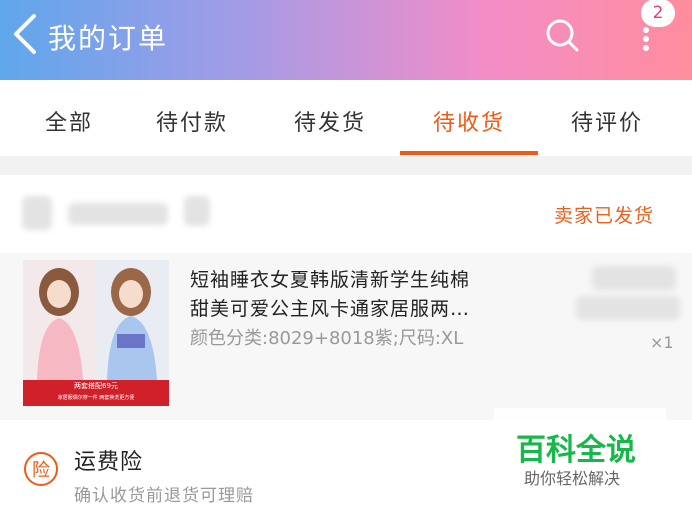 Image resolution: width=692 pixels, height=519 pixels. I want to click on shop-name-blurred, so click(118, 214).